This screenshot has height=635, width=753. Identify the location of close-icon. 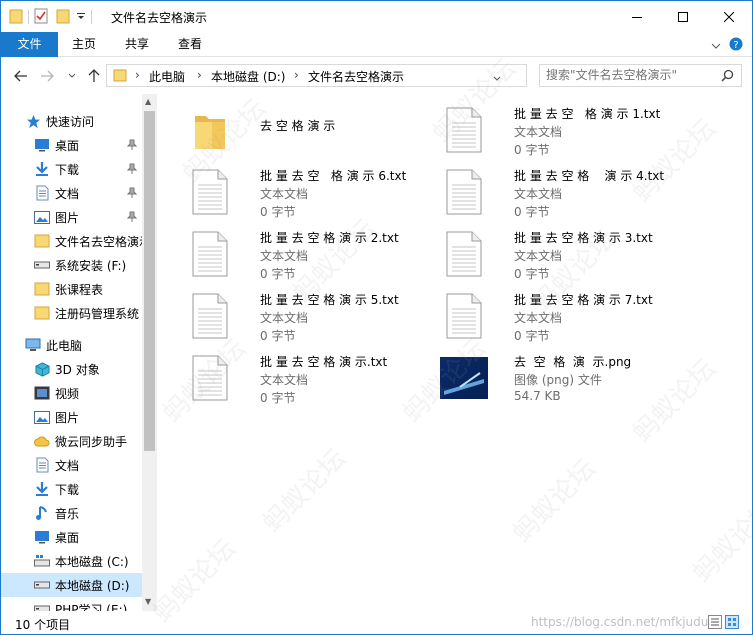
(729, 16).